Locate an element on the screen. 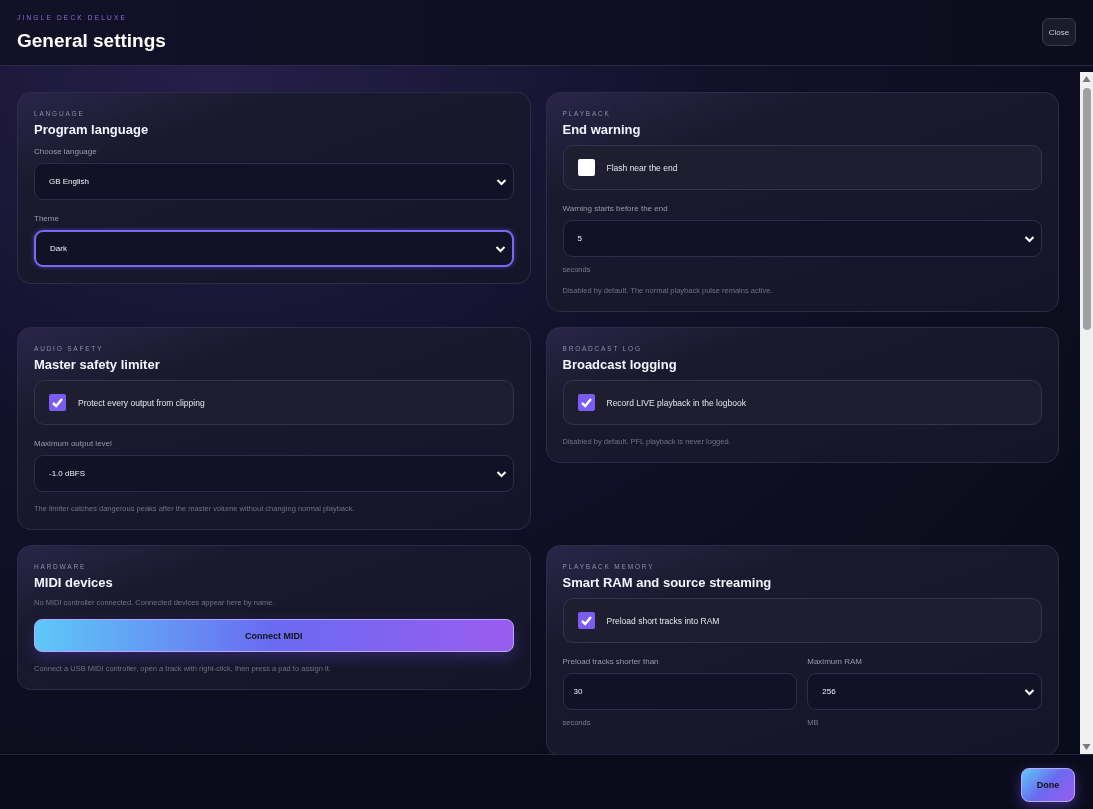  checkbox-label: Preload short tracks into RAM is located at coordinates (663, 620).